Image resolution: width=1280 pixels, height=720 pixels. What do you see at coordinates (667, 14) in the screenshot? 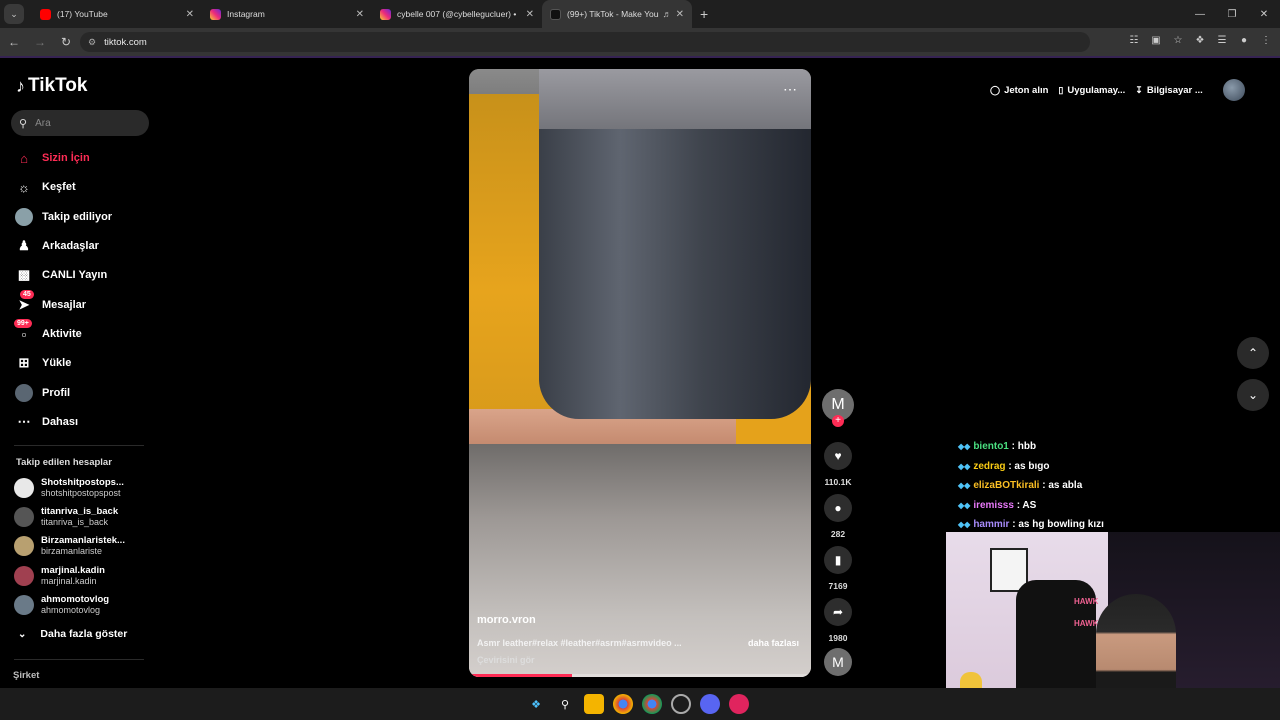
I see `speaker-icon: ♬` at bounding box center [667, 14].